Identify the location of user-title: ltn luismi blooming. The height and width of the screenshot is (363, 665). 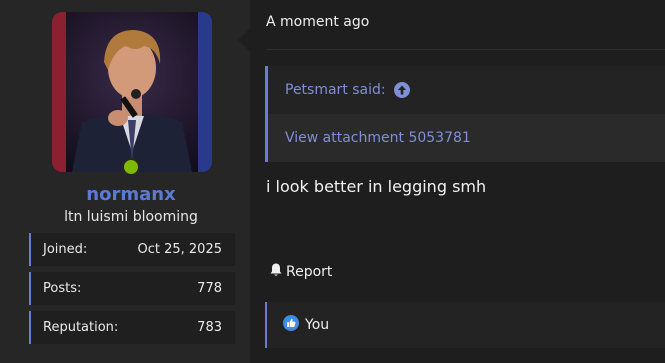
(131, 217).